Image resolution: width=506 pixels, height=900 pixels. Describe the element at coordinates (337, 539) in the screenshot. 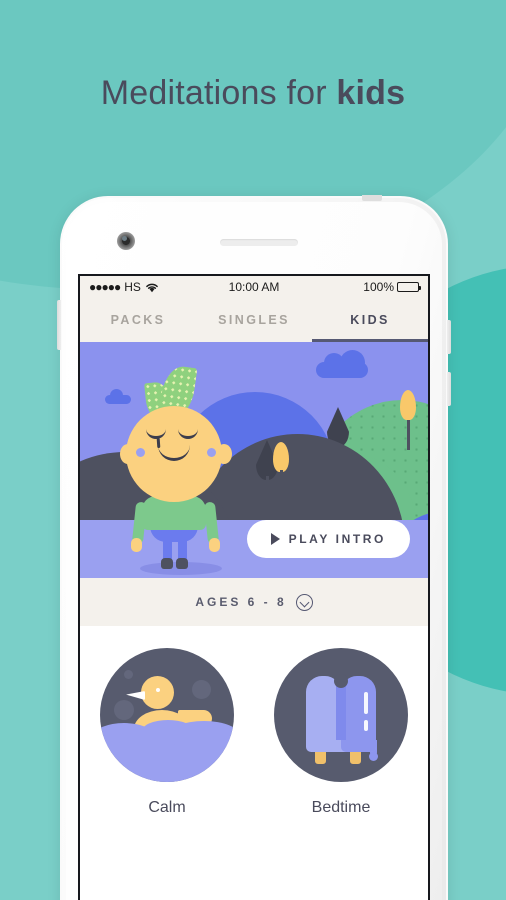

I see `play-intro-label: PLAY INTRO` at that location.